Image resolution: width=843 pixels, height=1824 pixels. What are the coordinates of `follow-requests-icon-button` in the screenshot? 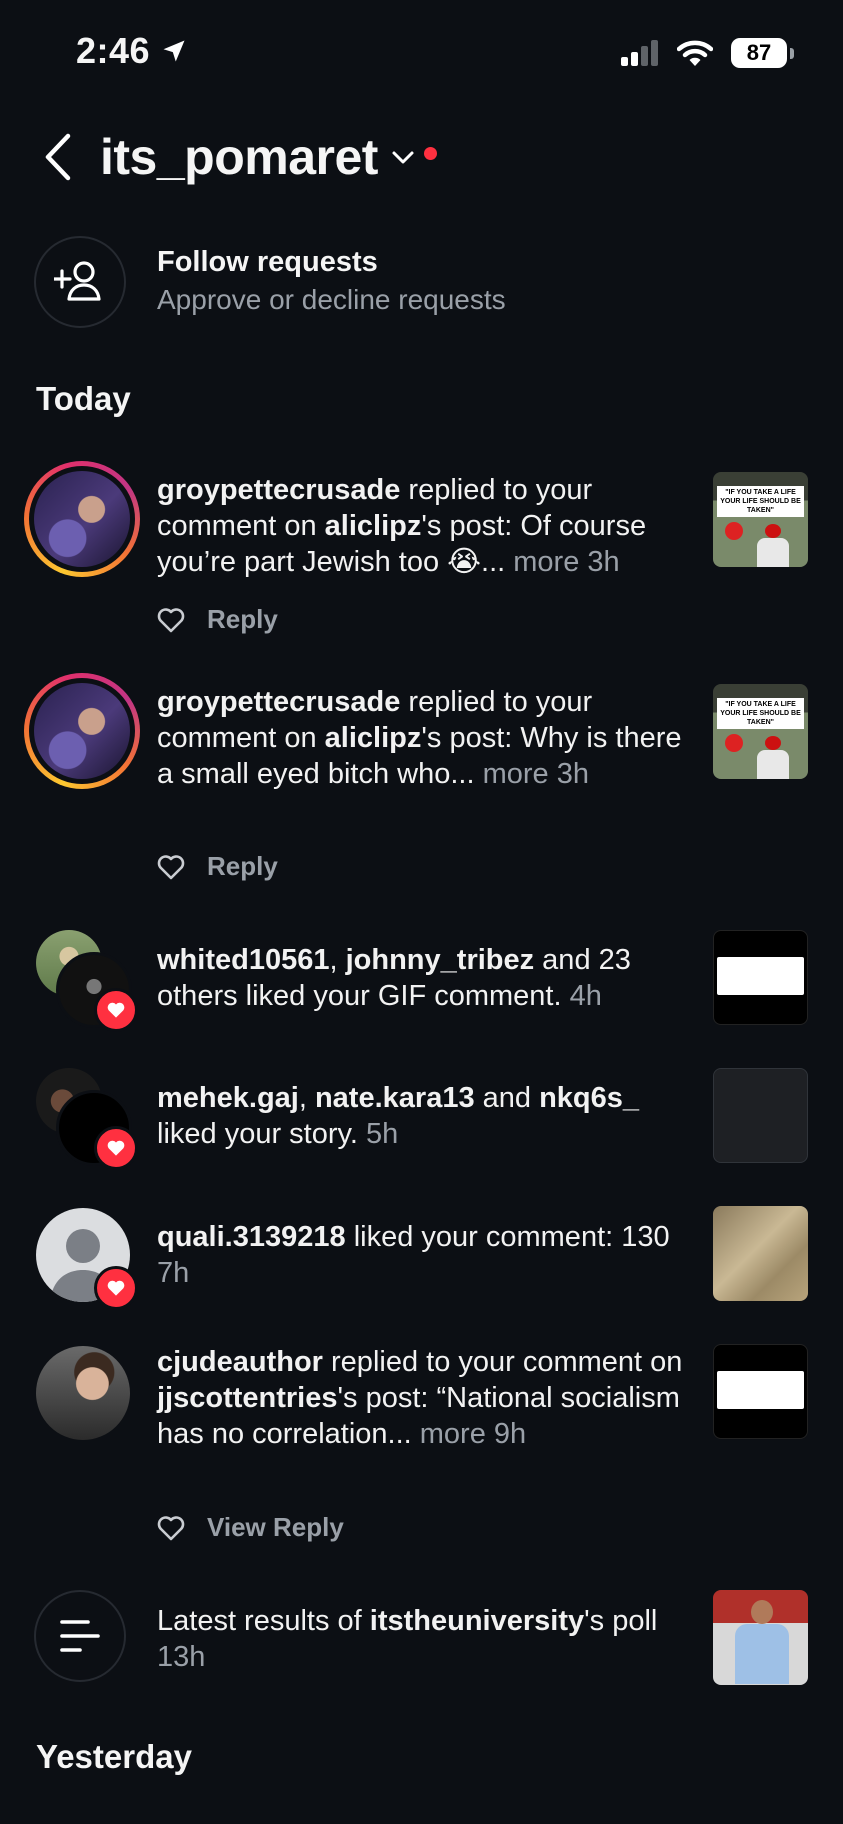 It's located at (80, 282).